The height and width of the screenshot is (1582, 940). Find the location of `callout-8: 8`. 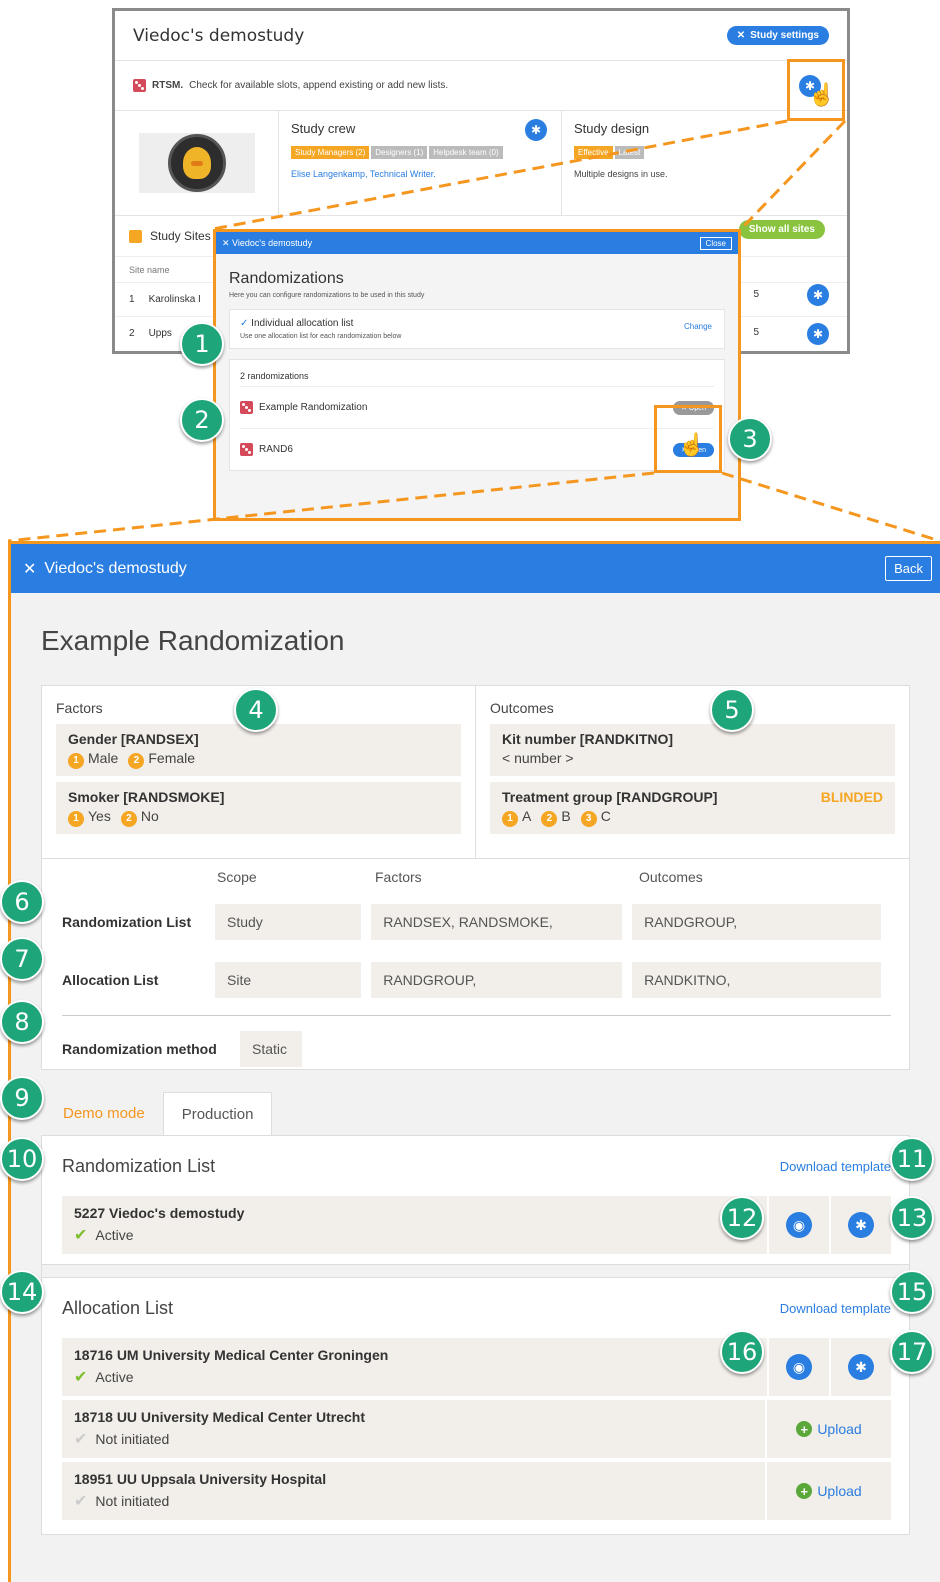

callout-8: 8 is located at coordinates (22, 1022).